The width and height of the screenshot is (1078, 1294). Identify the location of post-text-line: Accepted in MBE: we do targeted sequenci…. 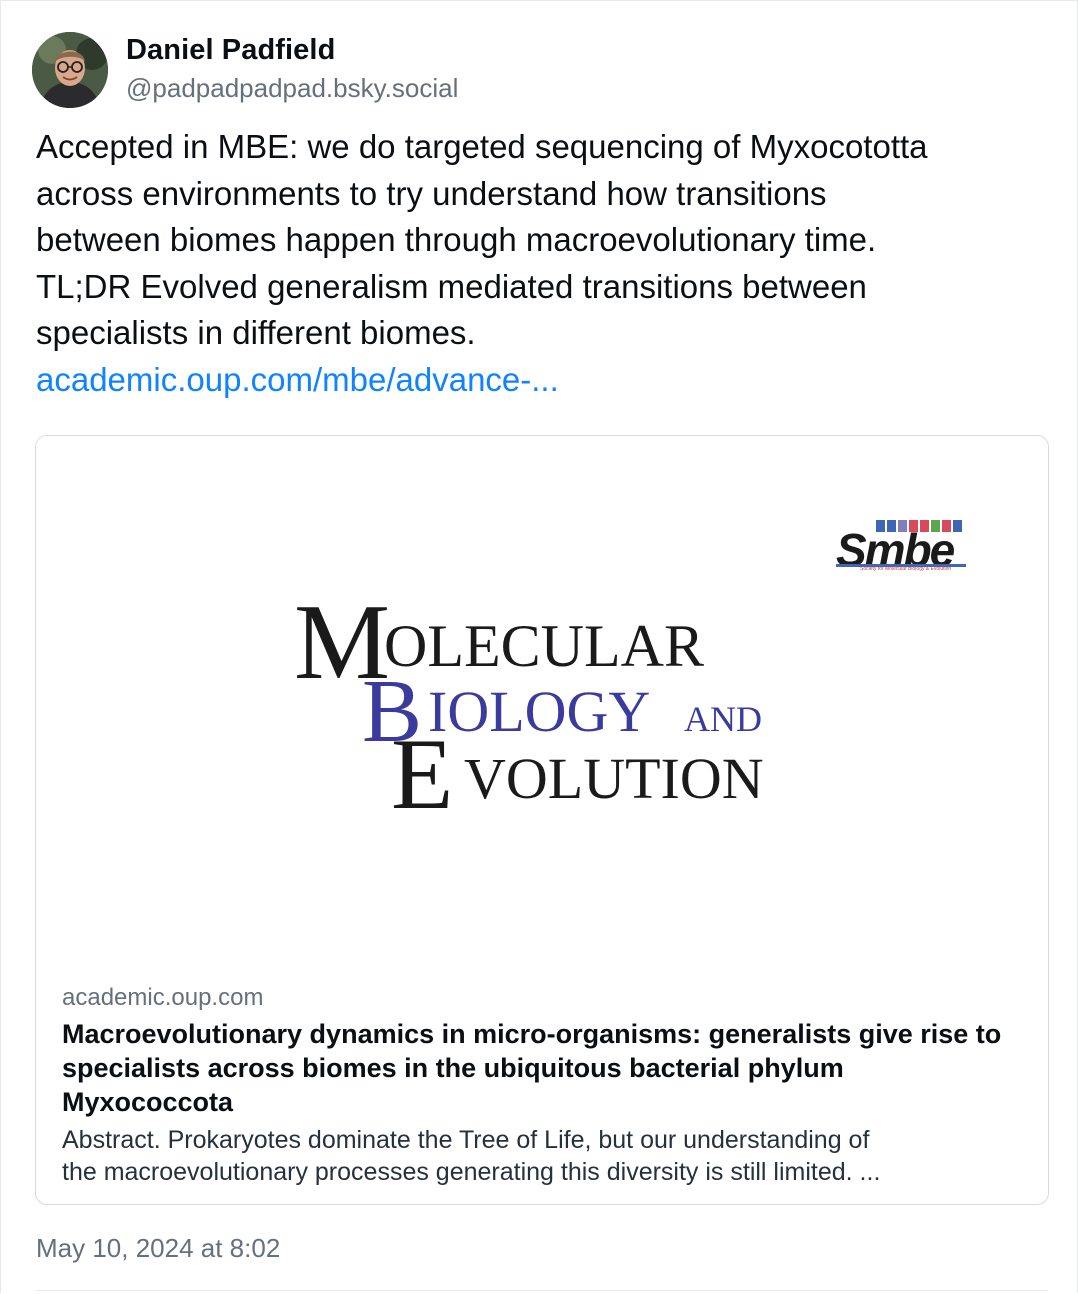
(482, 146).